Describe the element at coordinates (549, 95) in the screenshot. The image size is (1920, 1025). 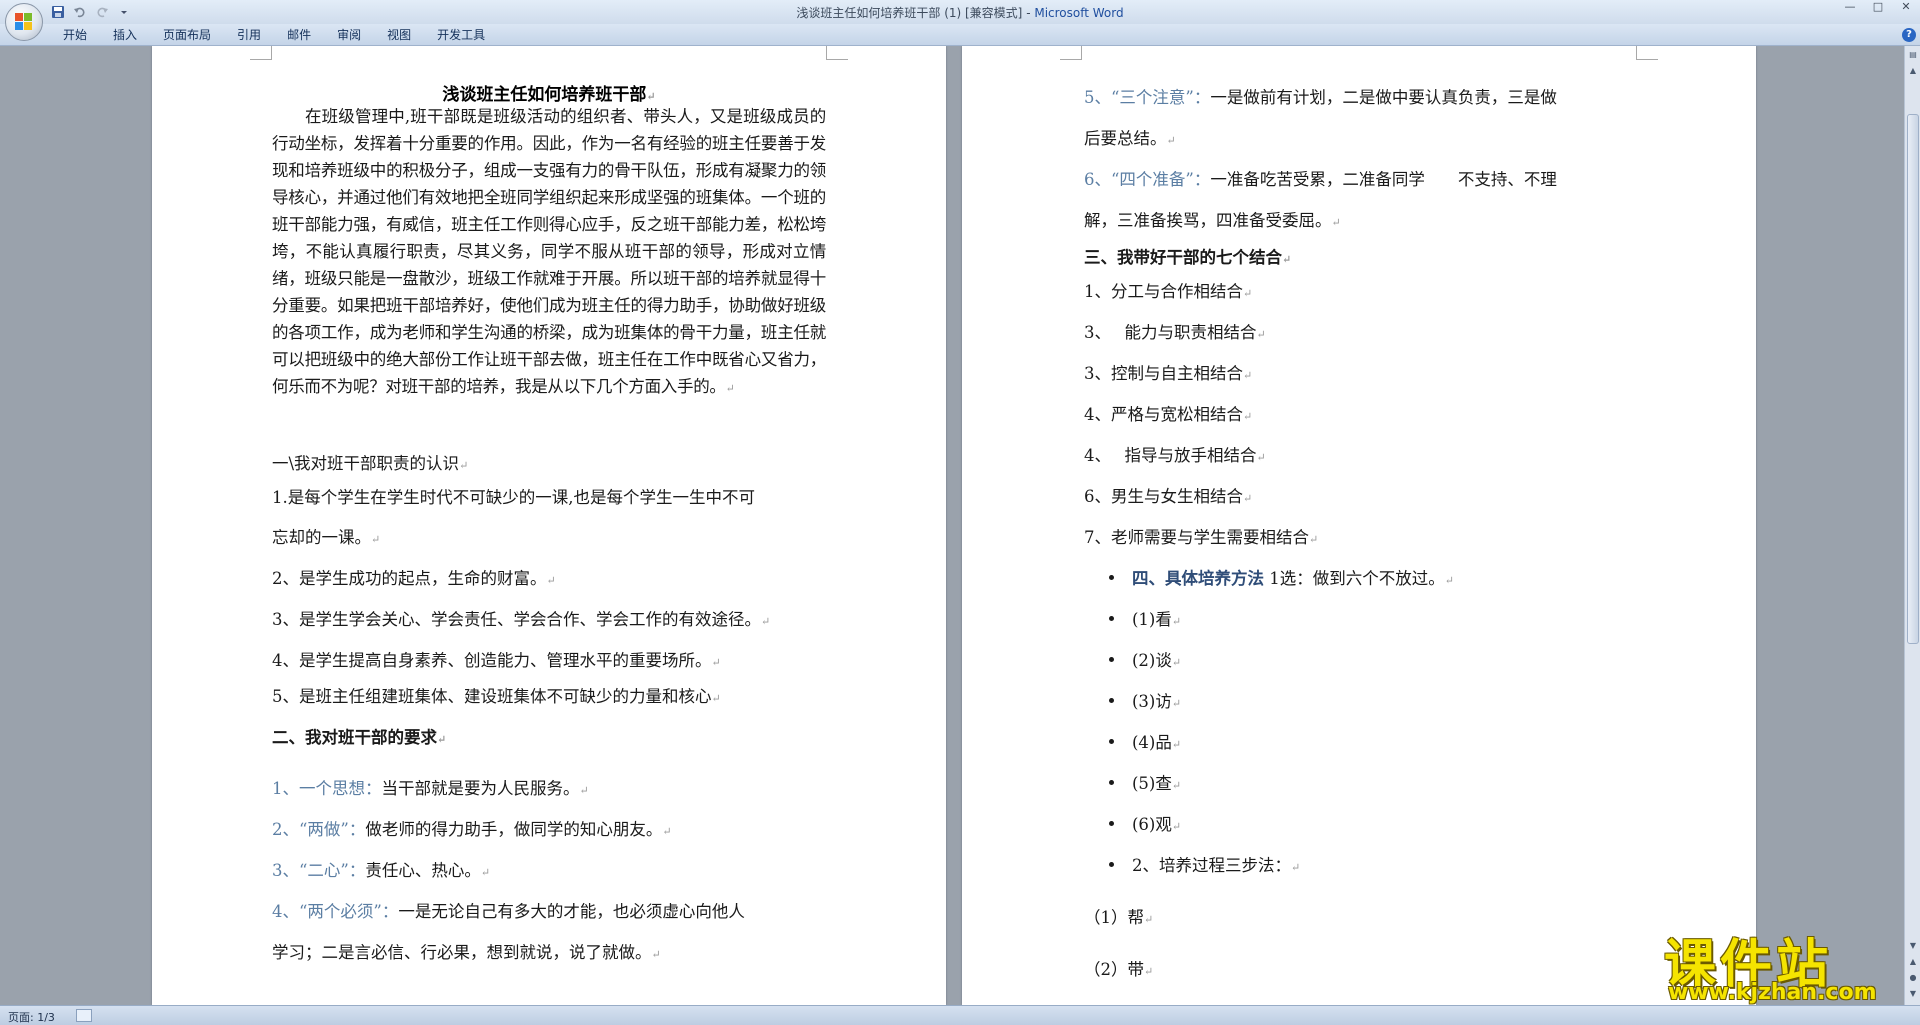
I see `document-title-heading: 浅谈班主任如何培养班干部↵` at that location.